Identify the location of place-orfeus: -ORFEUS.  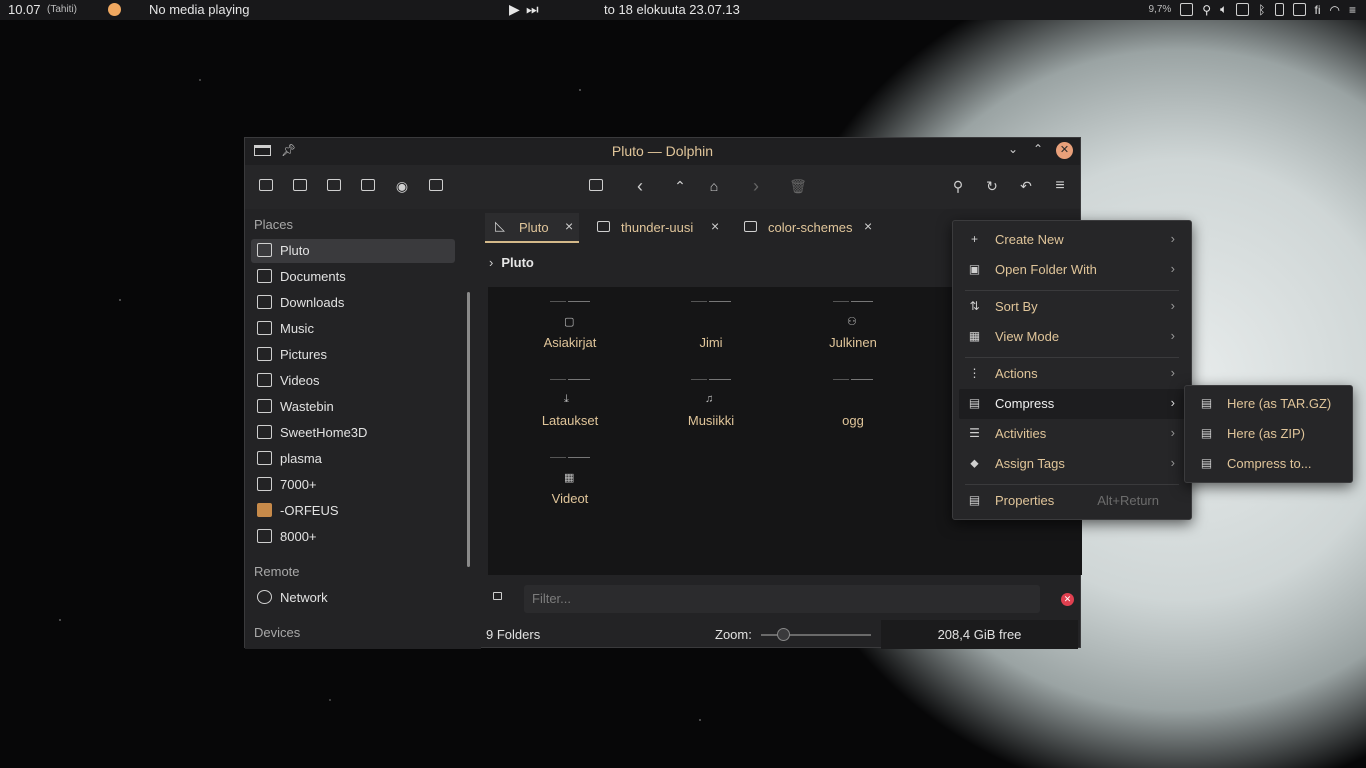
(353, 511).